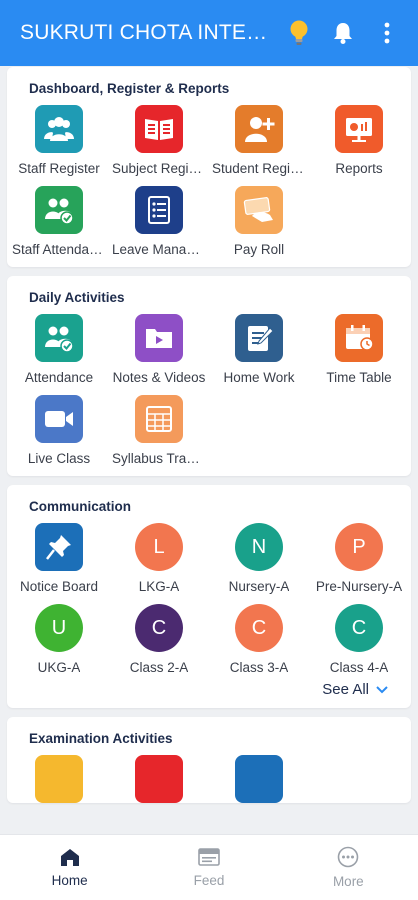 The image size is (418, 900). What do you see at coordinates (159, 249) in the screenshot?
I see `tile-label: Leave Management` at bounding box center [159, 249].